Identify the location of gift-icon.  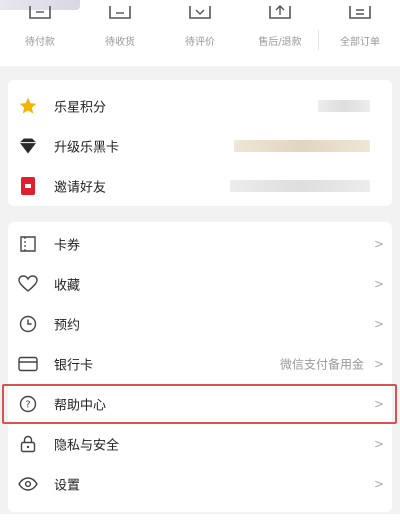
(28, 186).